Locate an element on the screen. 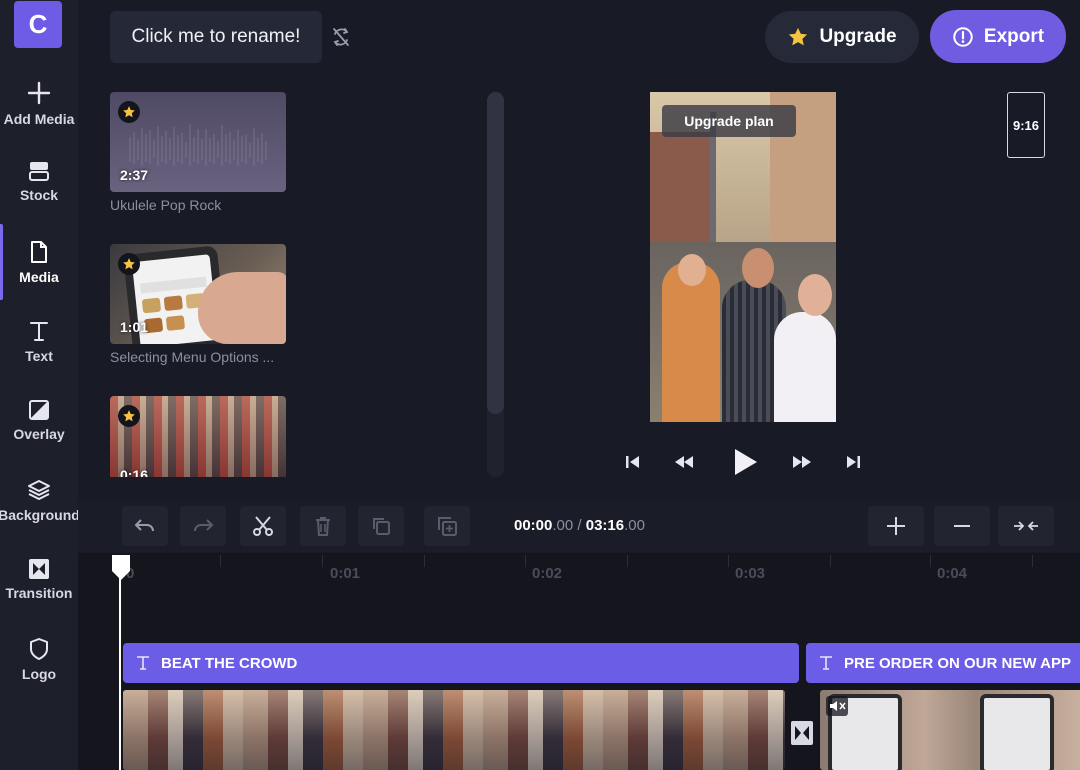  person-woman-left is located at coordinates (691, 342).